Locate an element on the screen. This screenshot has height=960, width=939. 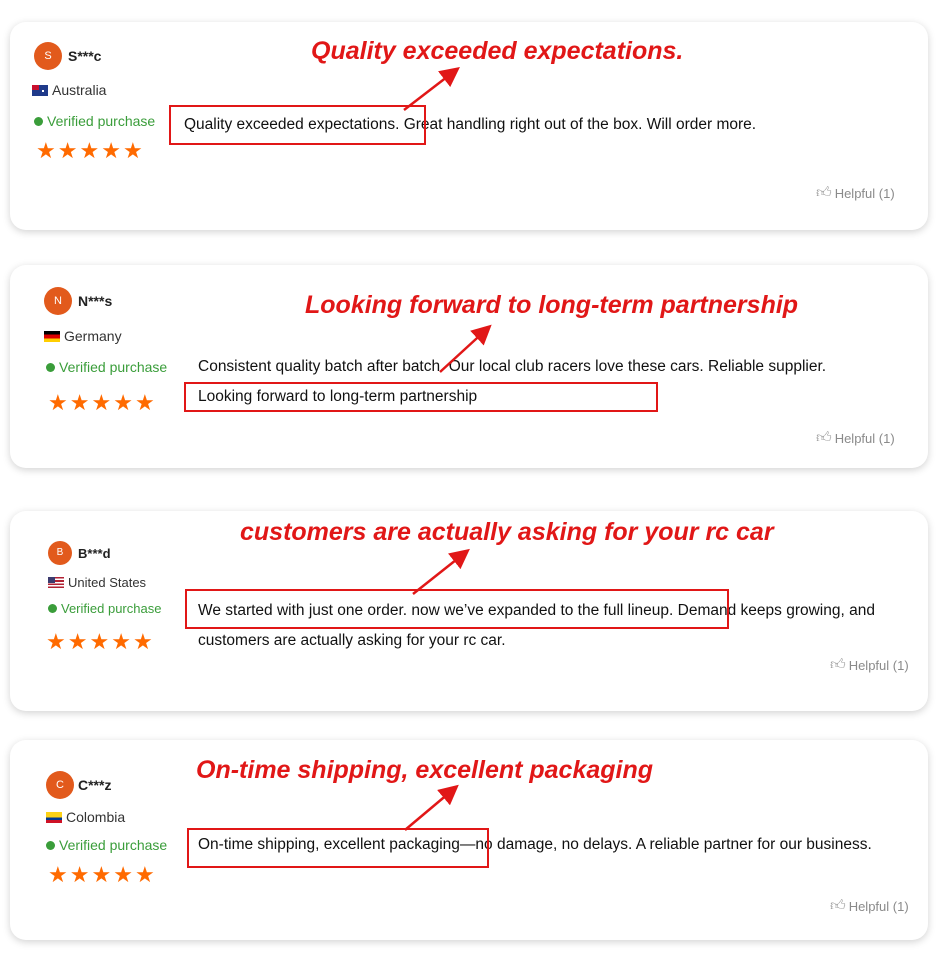
country-label: United States is located at coordinates (107, 582).